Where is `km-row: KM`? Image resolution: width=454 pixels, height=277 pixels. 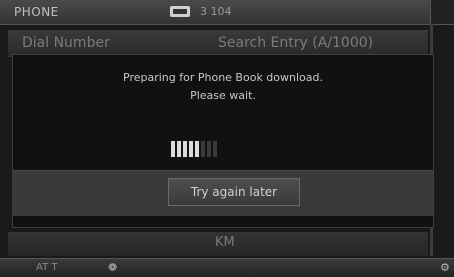 km-row: KM is located at coordinates (218, 244).